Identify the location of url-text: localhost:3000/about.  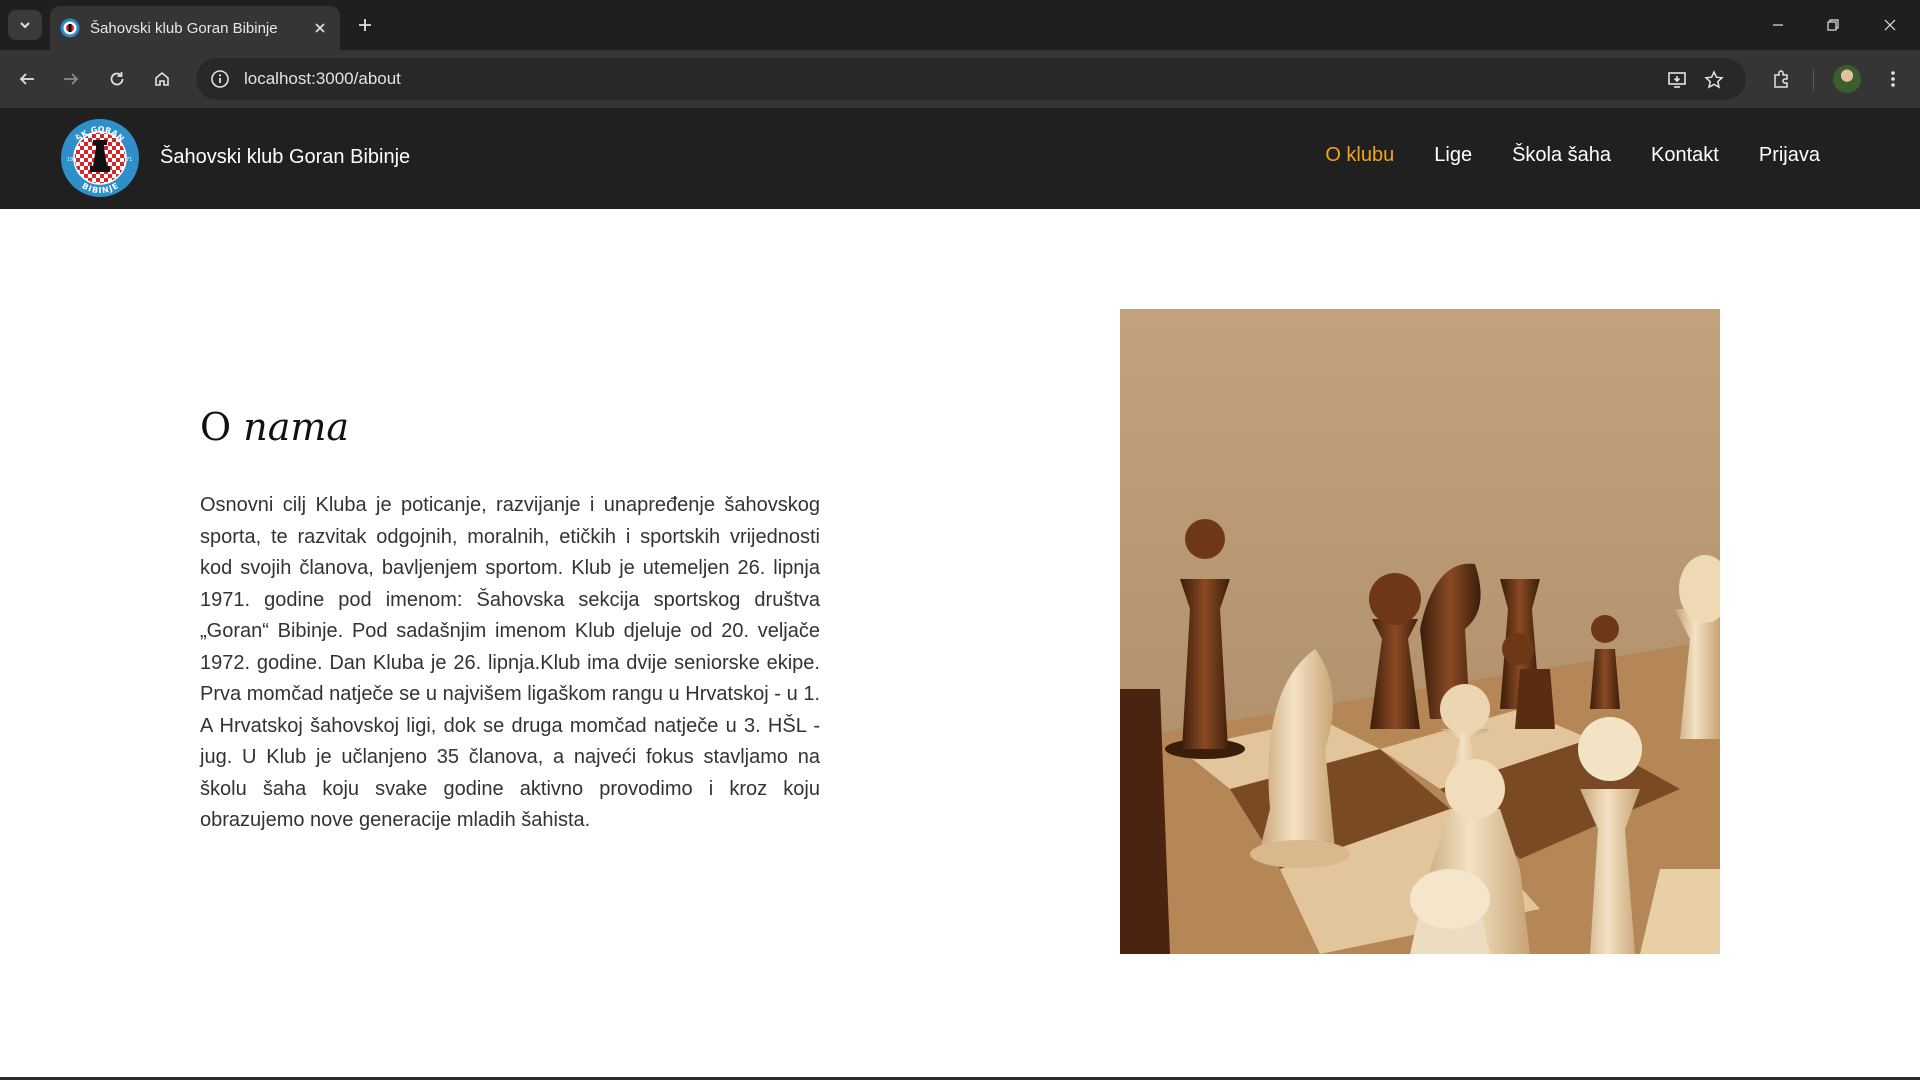
(322, 78).